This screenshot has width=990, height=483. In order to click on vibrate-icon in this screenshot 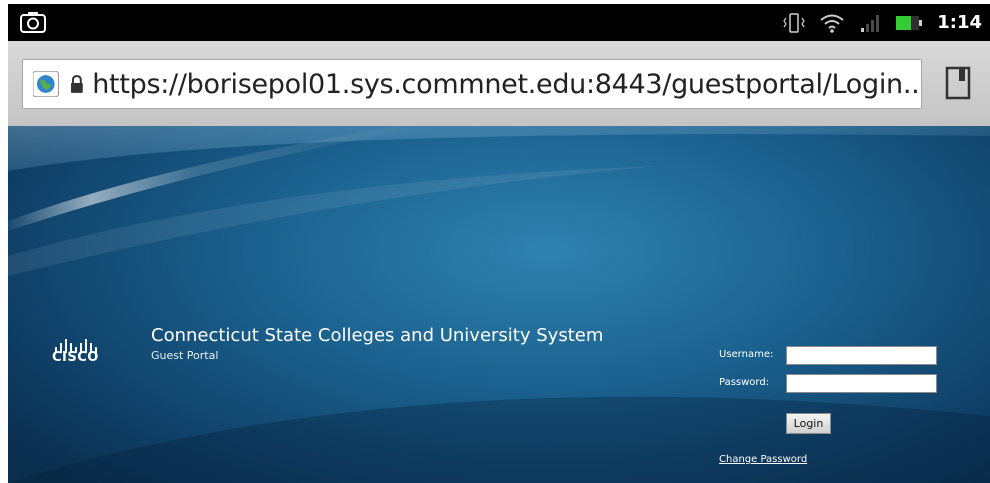, I will do `click(794, 22)`.